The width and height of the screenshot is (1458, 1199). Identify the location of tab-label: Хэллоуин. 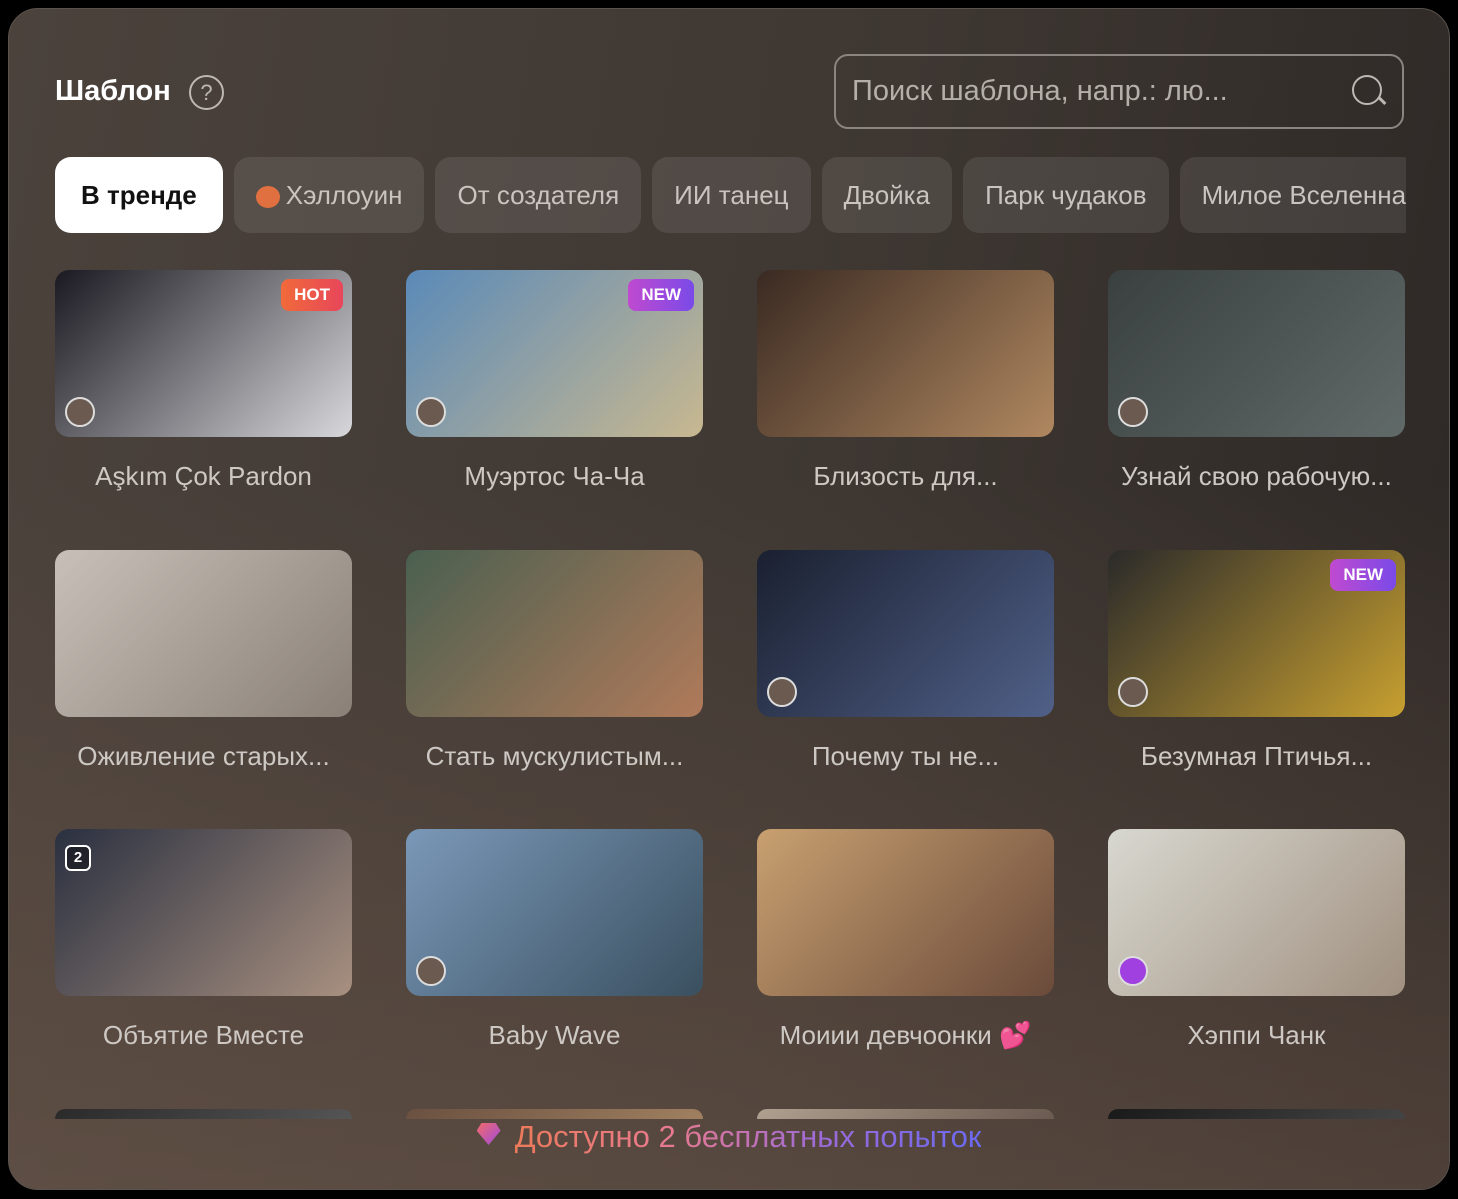
(344, 194).